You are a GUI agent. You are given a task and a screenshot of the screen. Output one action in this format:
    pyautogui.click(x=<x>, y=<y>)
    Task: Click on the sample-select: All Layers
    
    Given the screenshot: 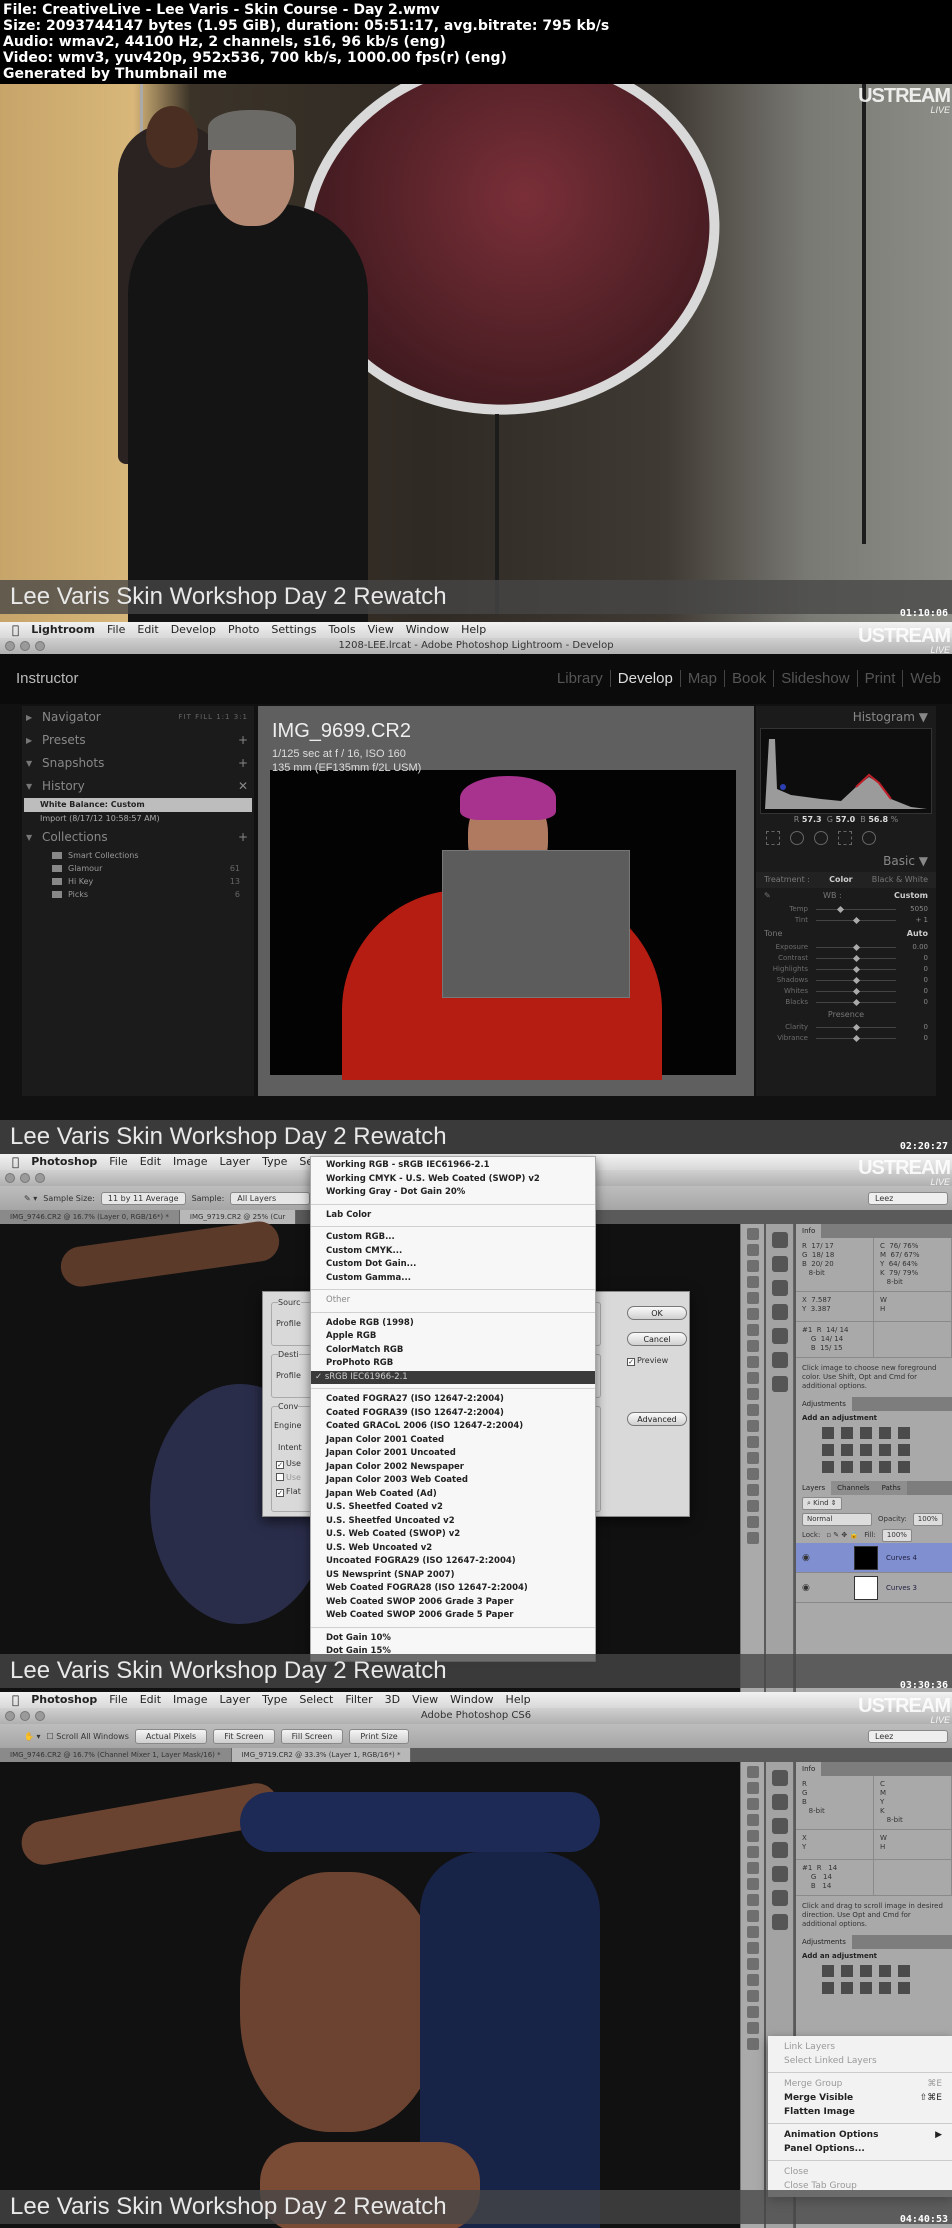 What is the action you would take?
    pyautogui.click(x=270, y=1198)
    